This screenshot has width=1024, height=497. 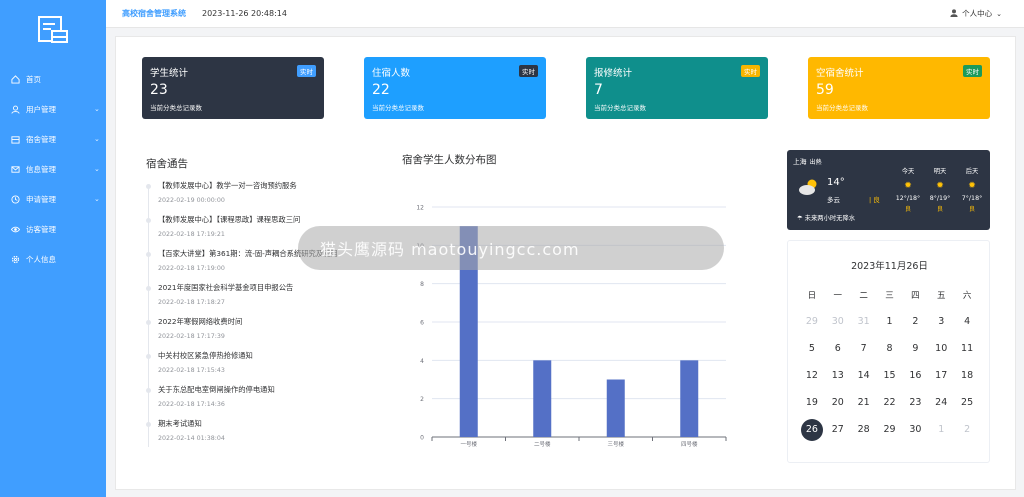 I want to click on stat-card-repairs: 报修统计 7 当前分类总记录数 实时, so click(x=677, y=88).